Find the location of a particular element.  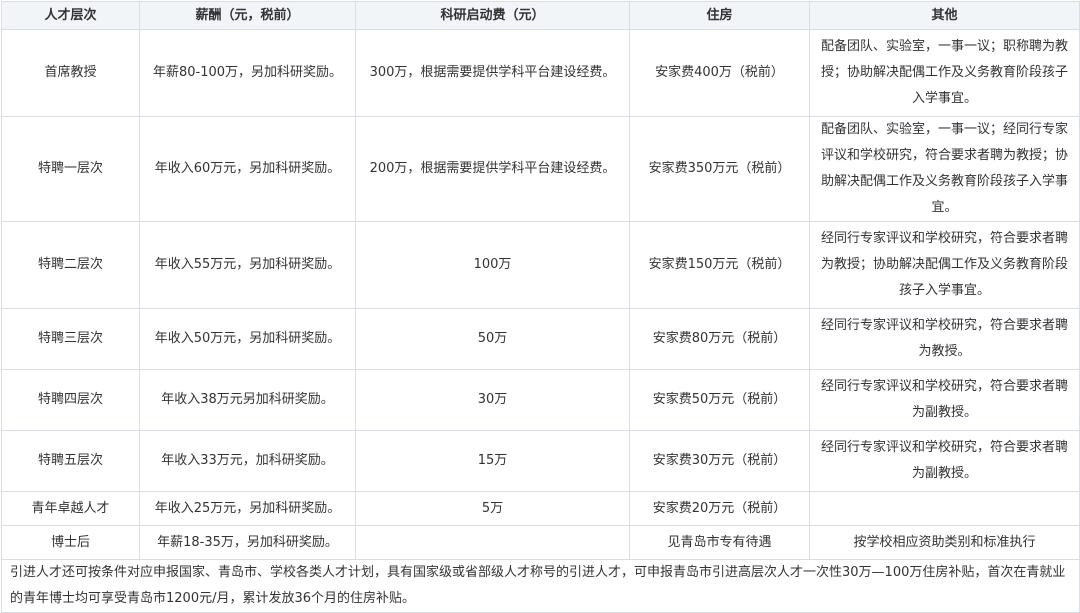

cell-salary: 年薪18-35万，另加科研奖励。 is located at coordinates (247, 542).